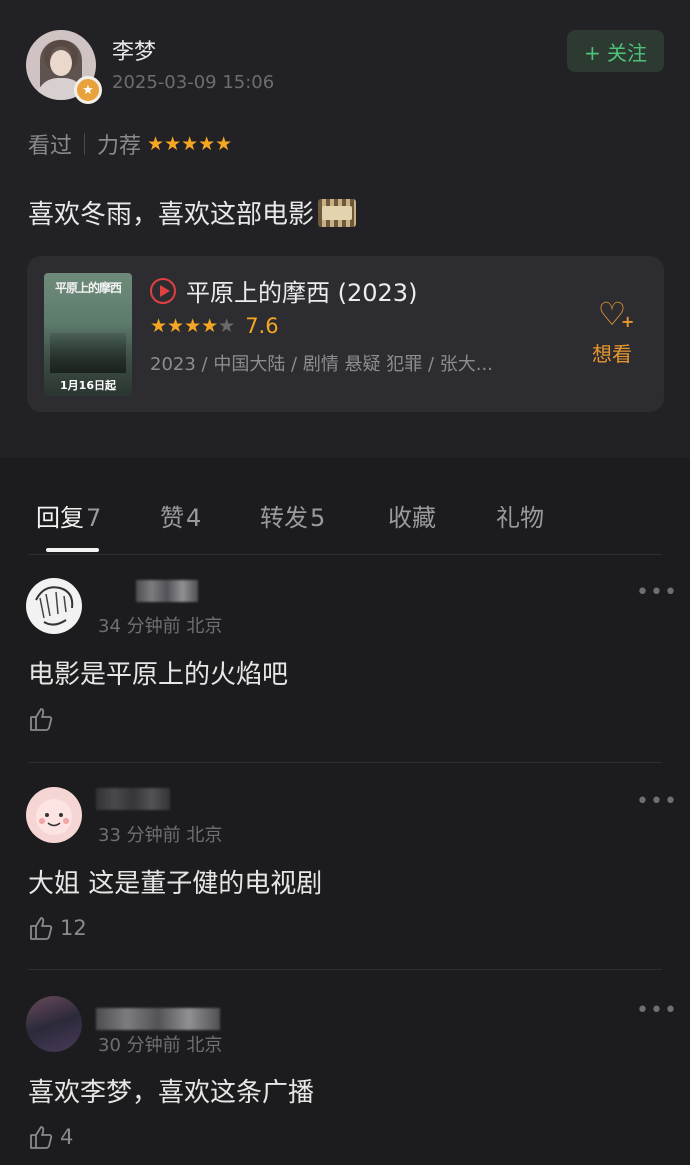 Image resolution: width=690 pixels, height=1165 pixels. Describe the element at coordinates (50, 146) in the screenshot. I see `watched-status: 看过` at that location.